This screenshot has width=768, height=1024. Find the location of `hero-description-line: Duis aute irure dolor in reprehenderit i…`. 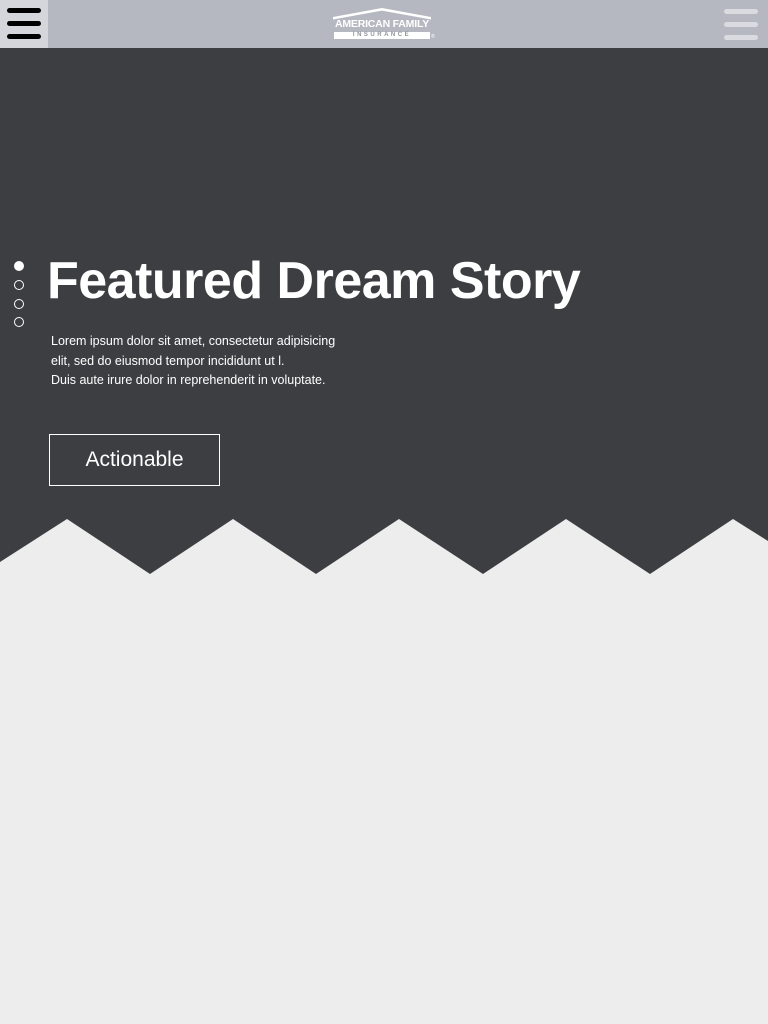

hero-description-line: Duis aute irure dolor in reprehenderit i… is located at coordinates (188, 380).